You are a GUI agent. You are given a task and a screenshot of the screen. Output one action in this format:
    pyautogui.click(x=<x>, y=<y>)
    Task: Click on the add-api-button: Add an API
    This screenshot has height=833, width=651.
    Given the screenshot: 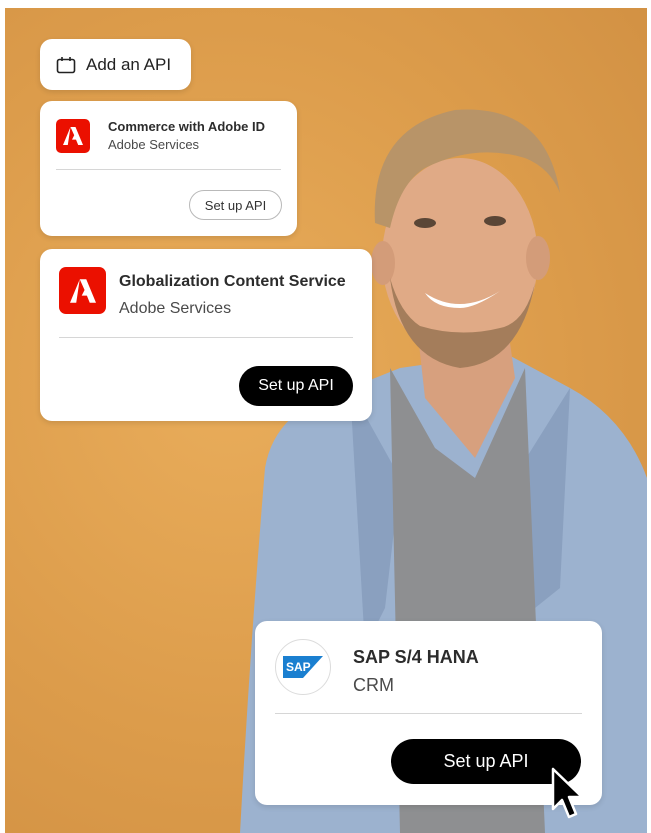 What is the action you would take?
    pyautogui.click(x=115, y=64)
    